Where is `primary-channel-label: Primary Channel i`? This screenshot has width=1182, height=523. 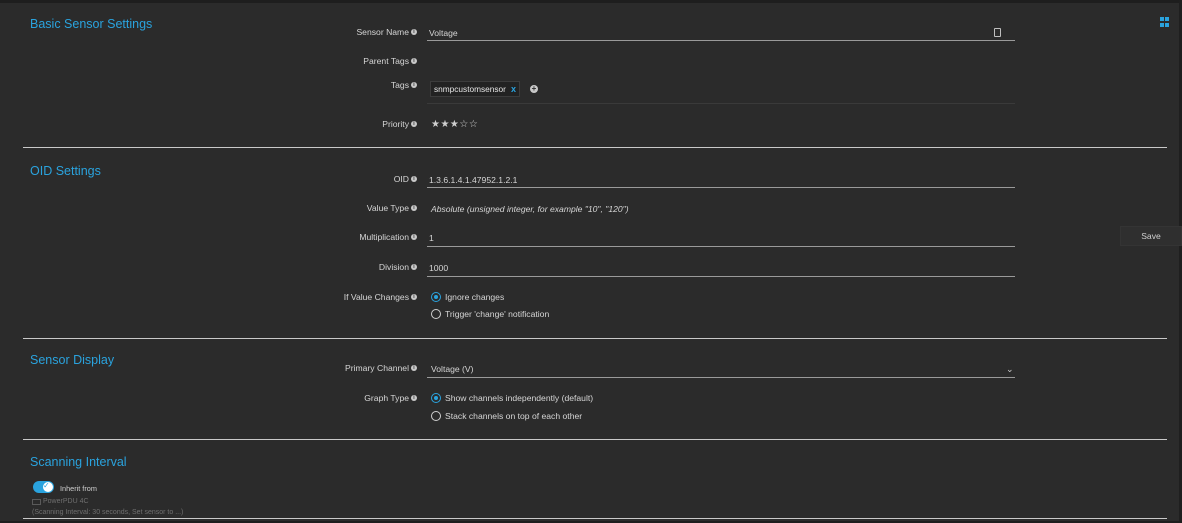
primary-channel-label: Primary Channel i is located at coordinates (381, 368).